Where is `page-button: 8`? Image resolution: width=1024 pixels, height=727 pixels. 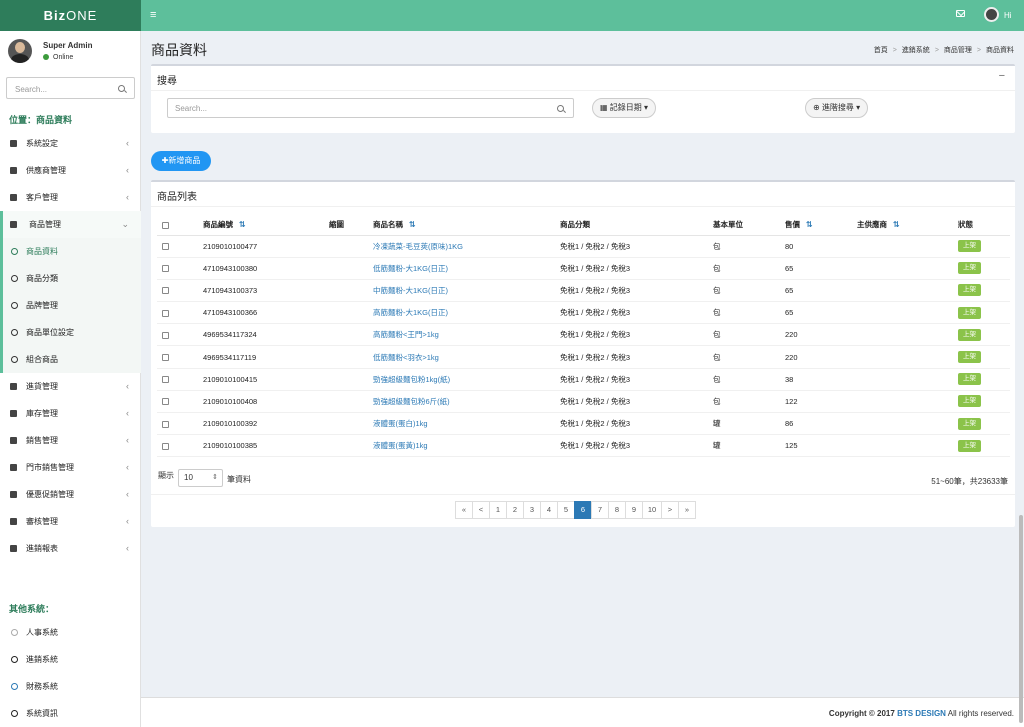
page-button: 8 is located at coordinates (617, 510).